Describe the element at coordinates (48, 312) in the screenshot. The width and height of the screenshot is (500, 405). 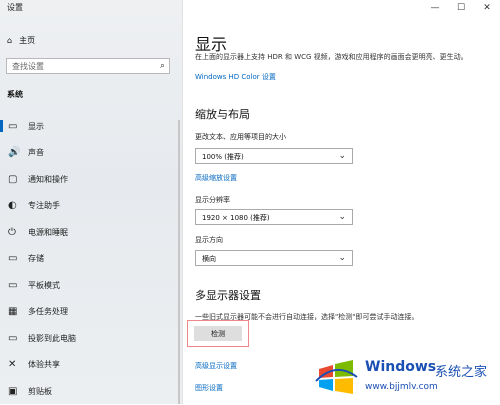
I see `sidebar-item-label: 多任务处理` at that location.